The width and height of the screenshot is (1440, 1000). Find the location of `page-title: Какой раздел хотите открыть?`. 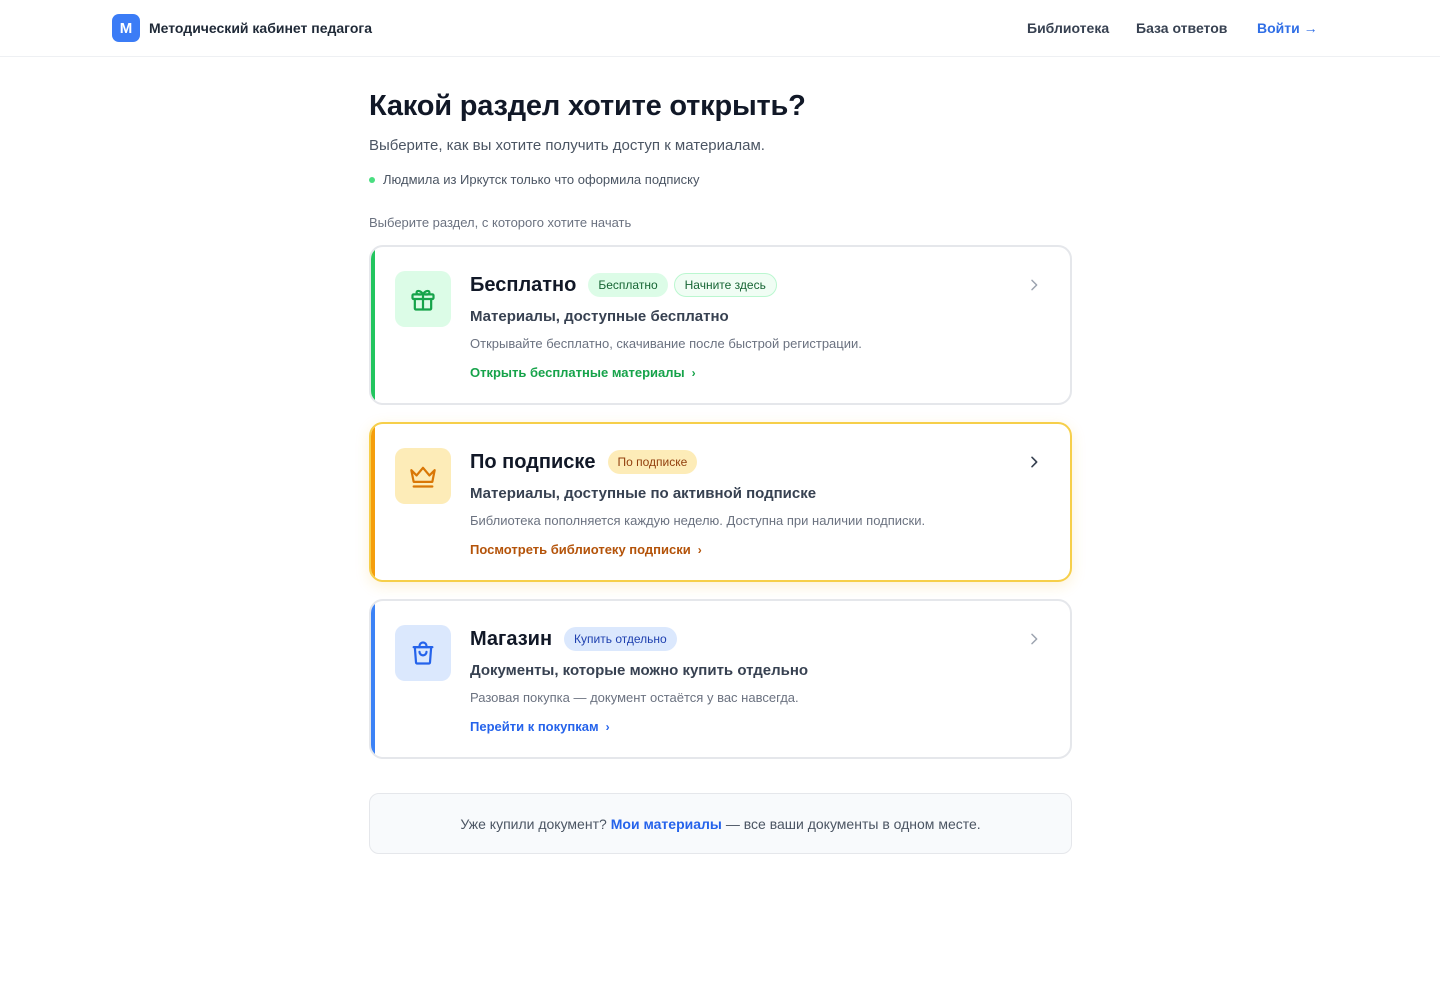

page-title: Какой раздел хотите открыть? is located at coordinates (587, 106).